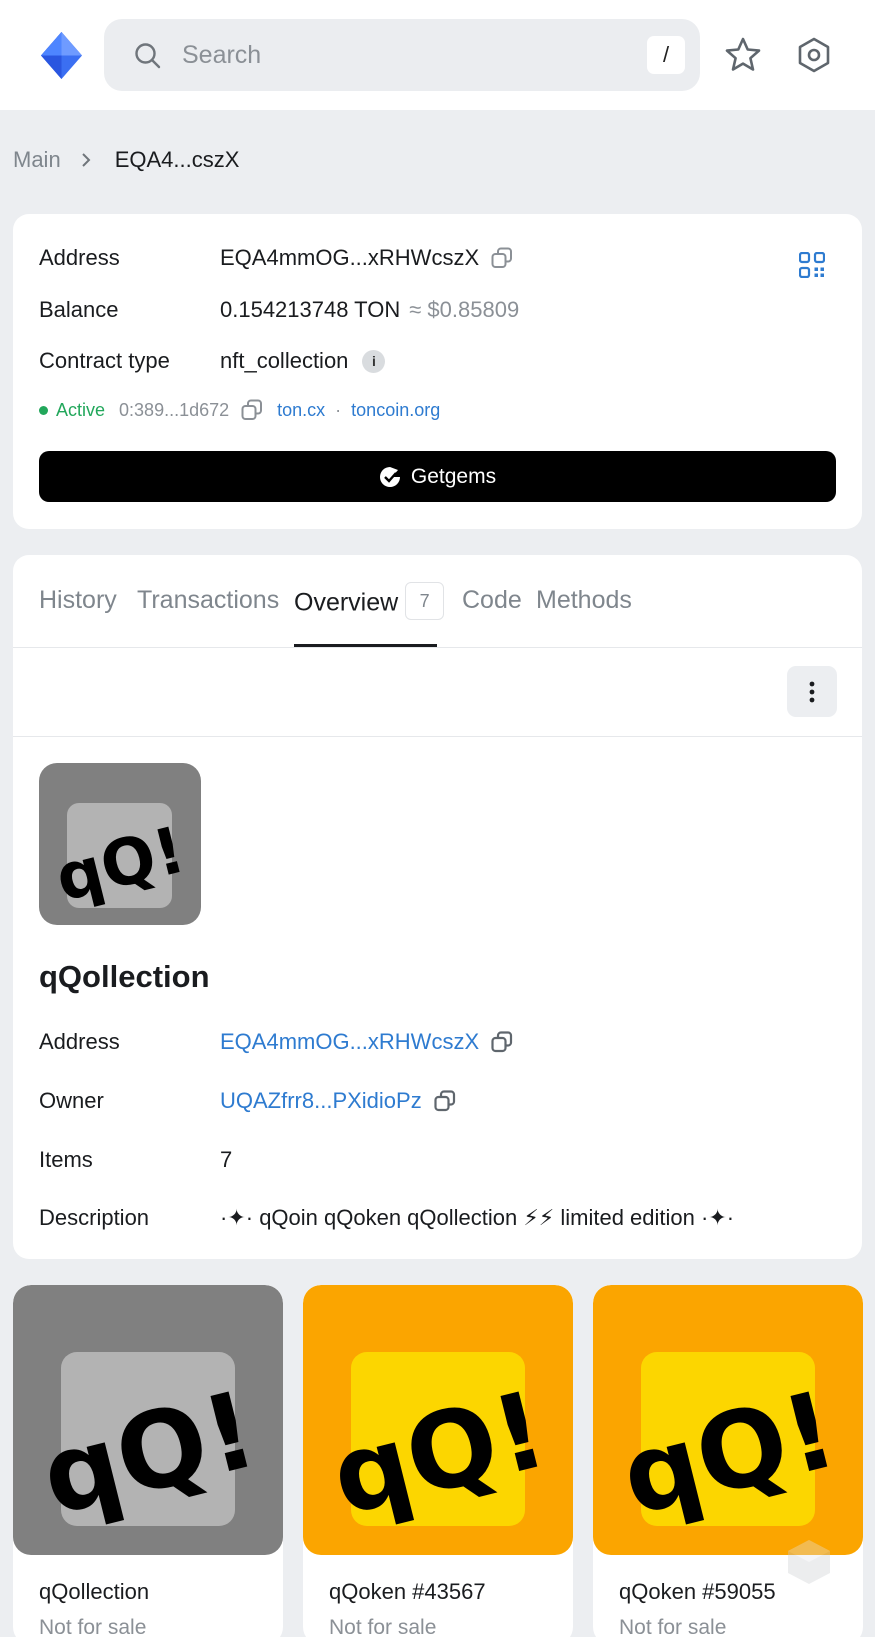  I want to click on tab-history: History, so click(78, 600).